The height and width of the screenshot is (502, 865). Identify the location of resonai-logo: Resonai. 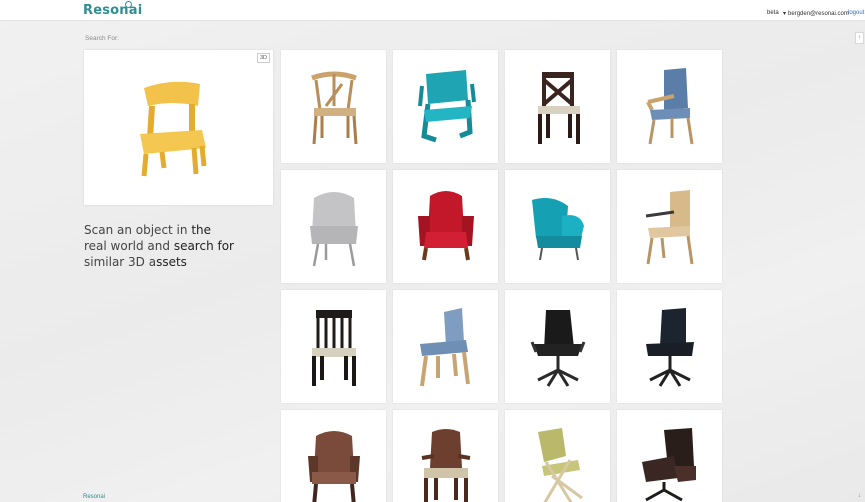
(112, 10).